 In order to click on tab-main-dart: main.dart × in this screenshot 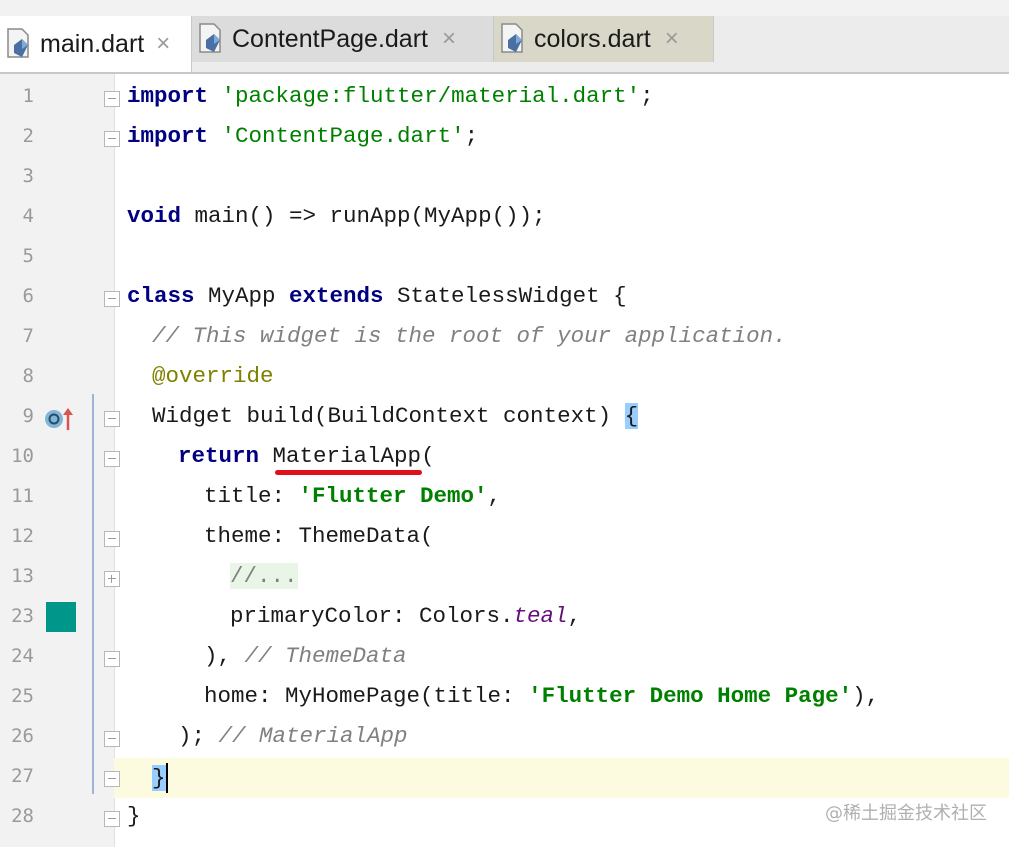, I will do `click(96, 44)`.